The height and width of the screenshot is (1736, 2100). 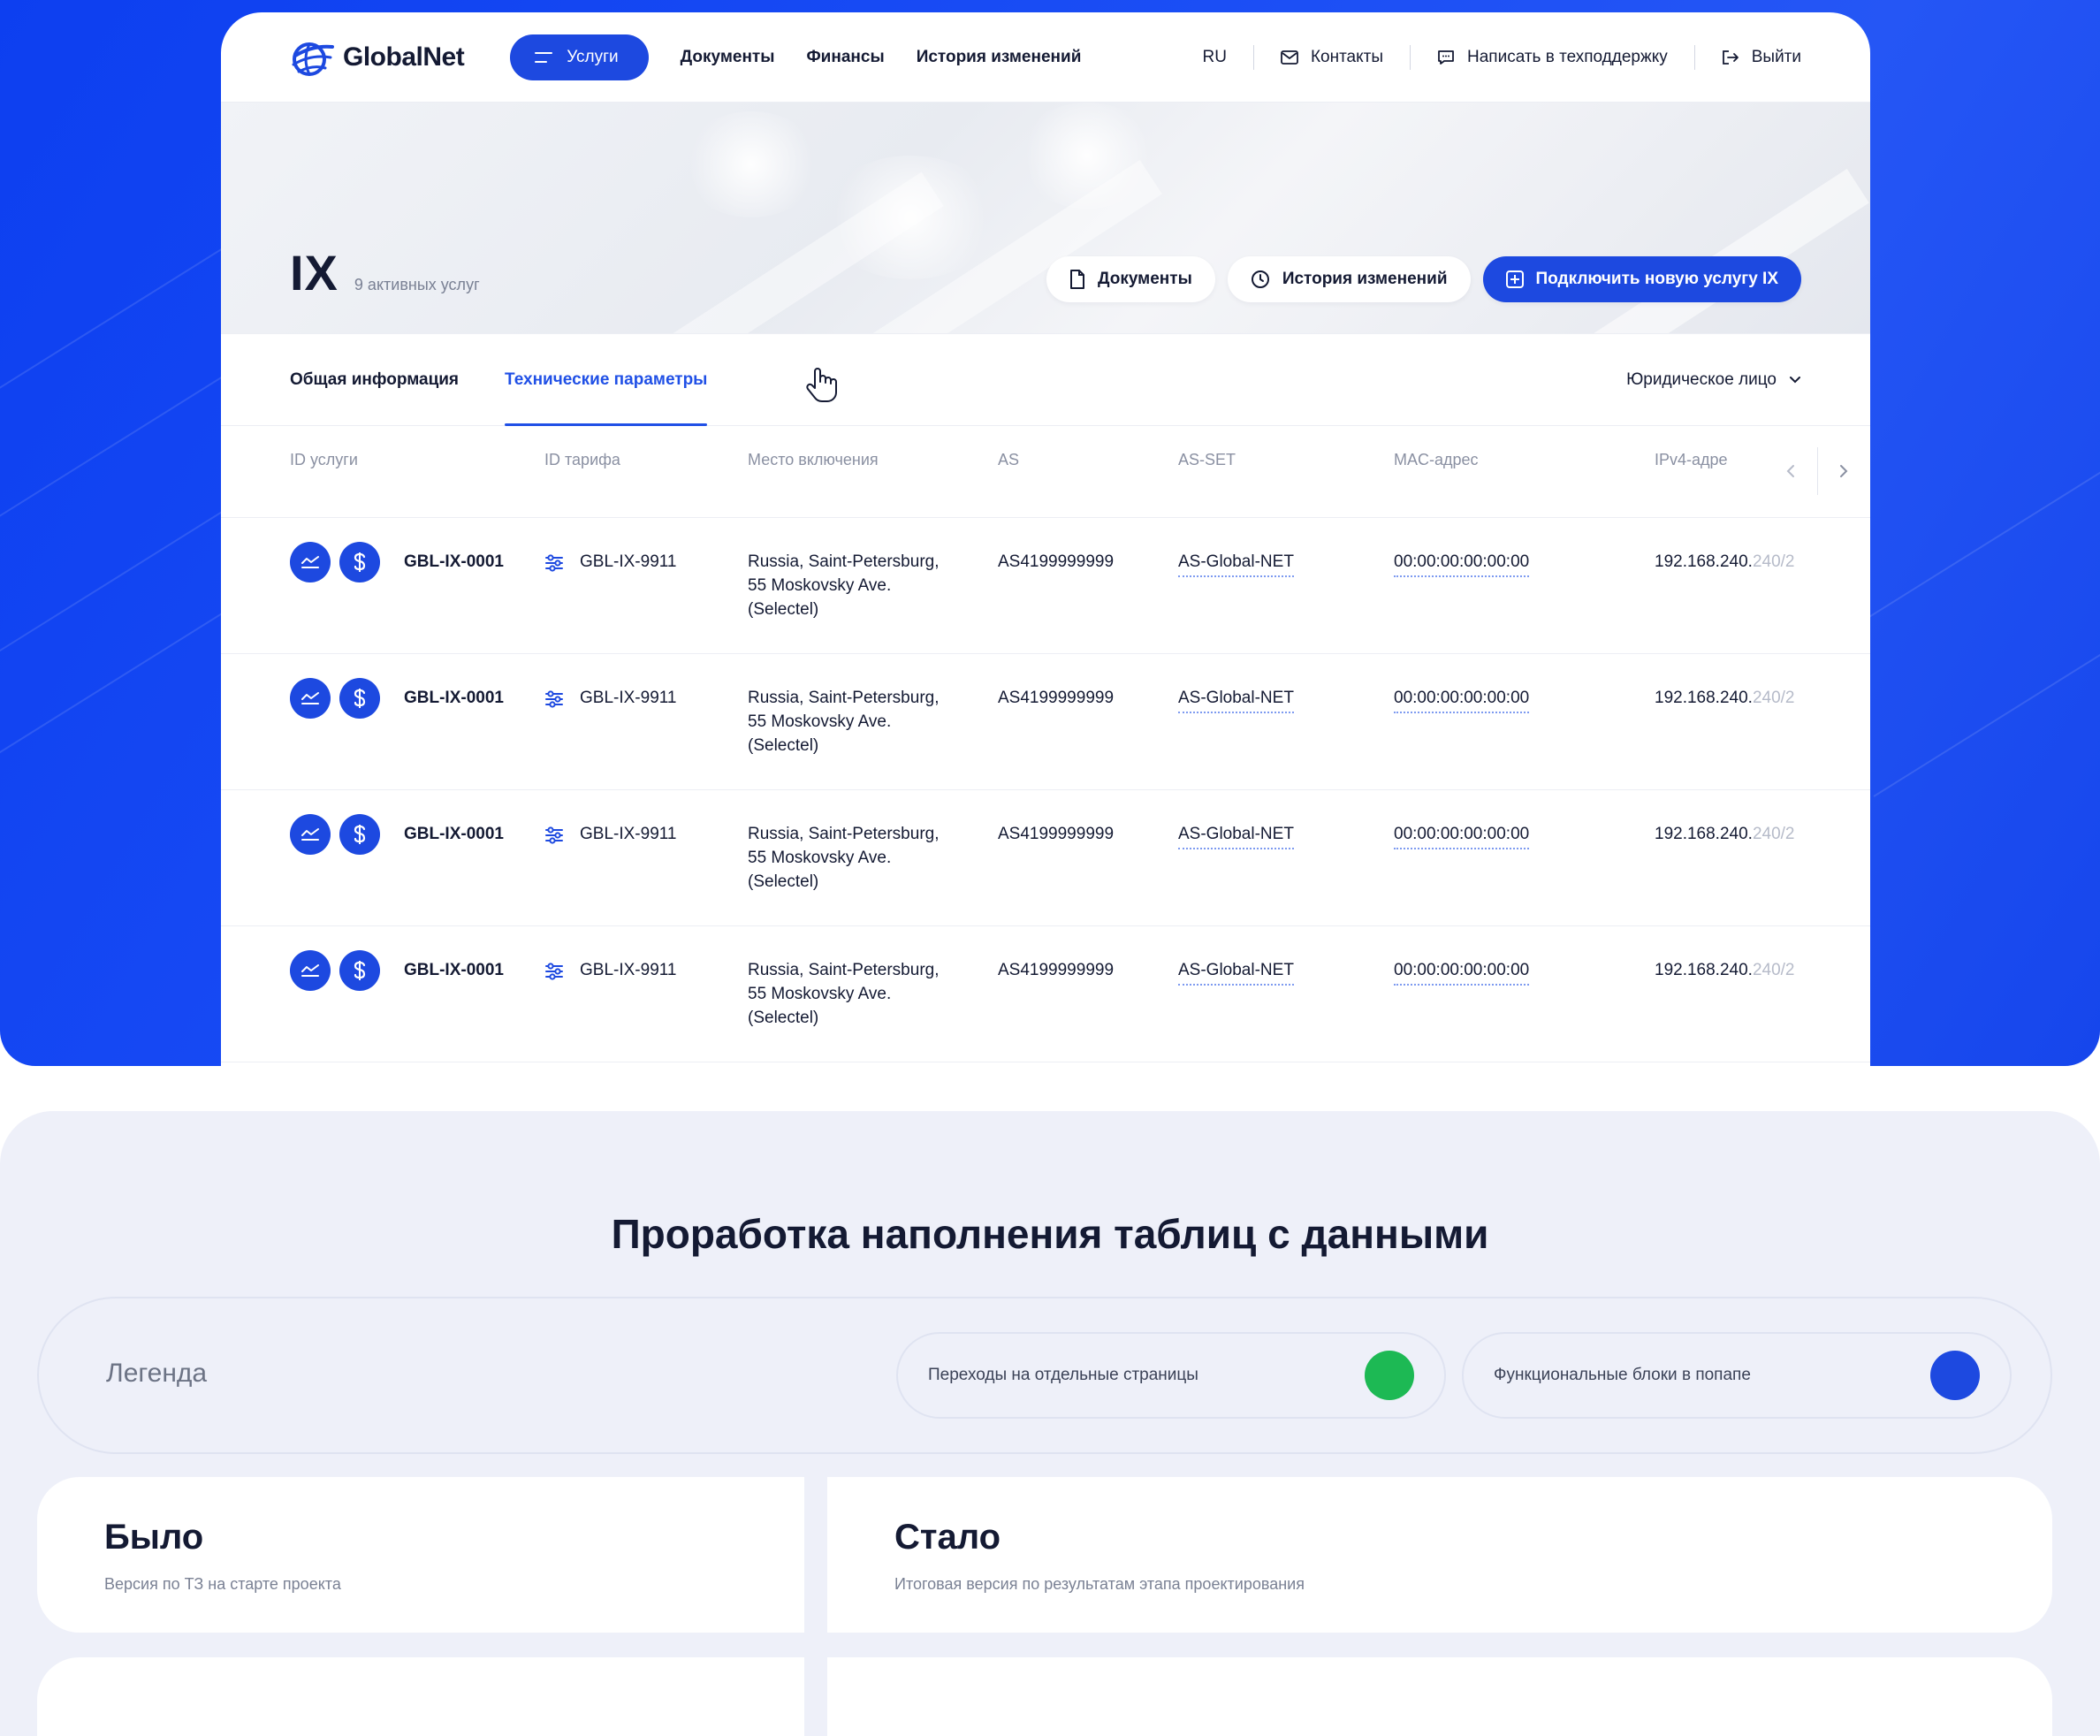 I want to click on nav-link-documents: Документы, so click(x=728, y=58).